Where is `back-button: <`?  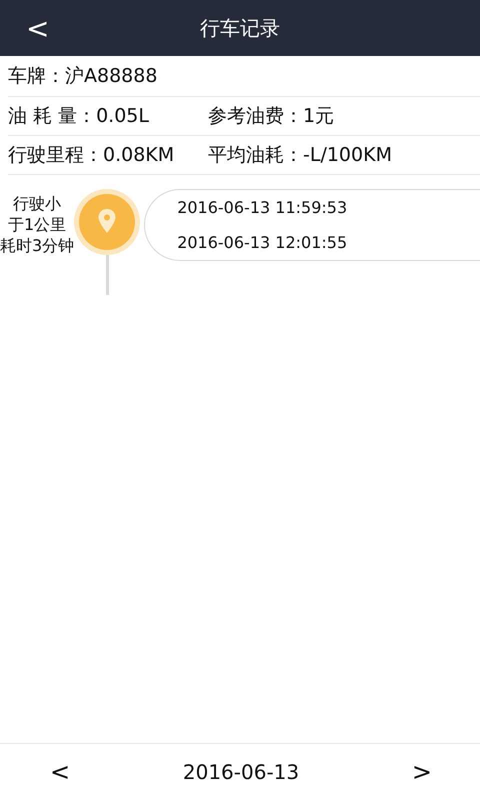 back-button: < is located at coordinates (38, 28).